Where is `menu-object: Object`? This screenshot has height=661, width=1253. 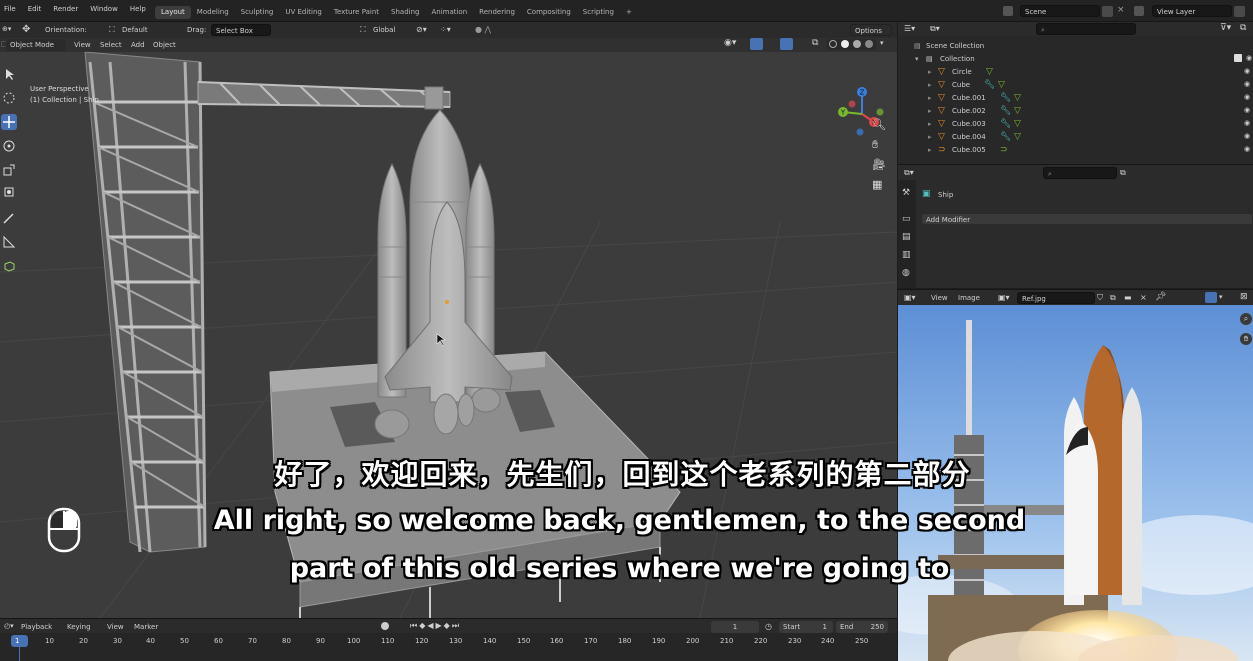 menu-object: Object is located at coordinates (164, 45).